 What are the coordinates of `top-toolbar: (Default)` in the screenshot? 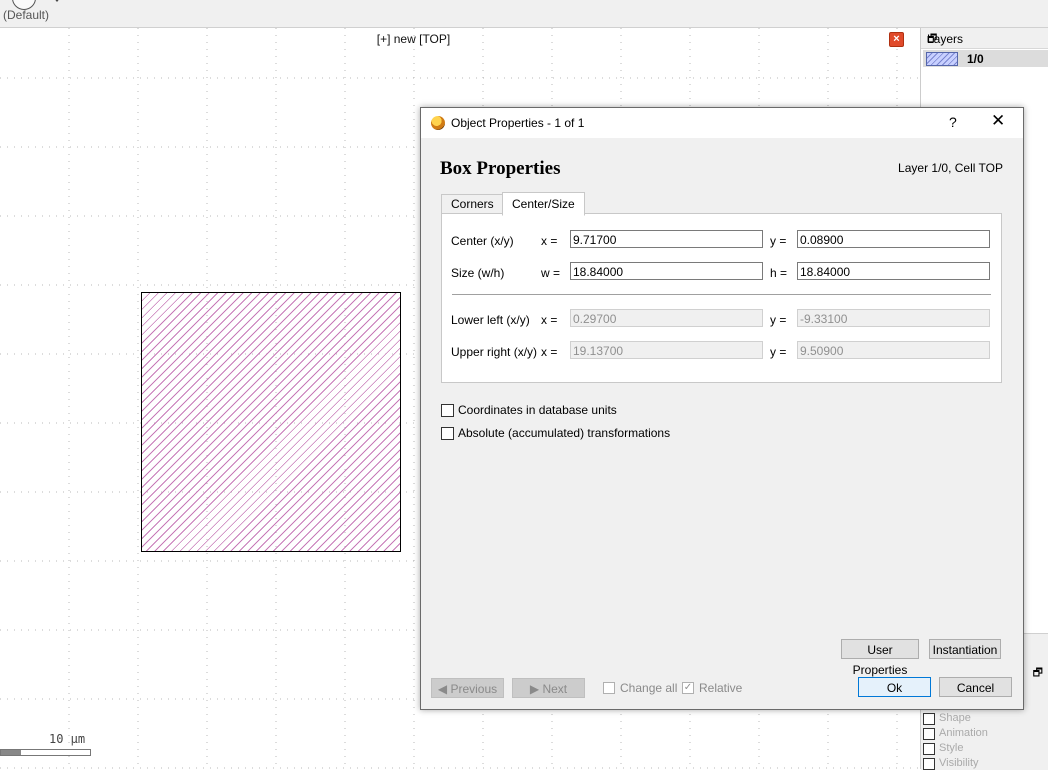 It's located at (524, 14).